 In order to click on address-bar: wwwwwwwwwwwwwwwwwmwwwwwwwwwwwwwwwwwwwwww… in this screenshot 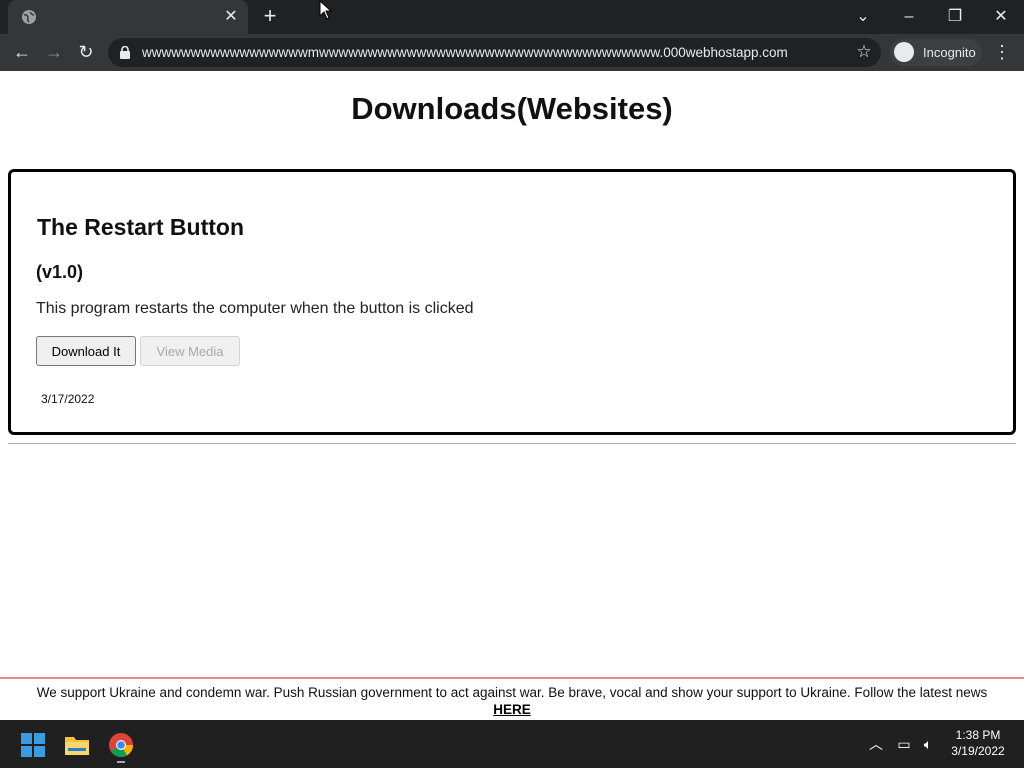, I will do `click(494, 52)`.